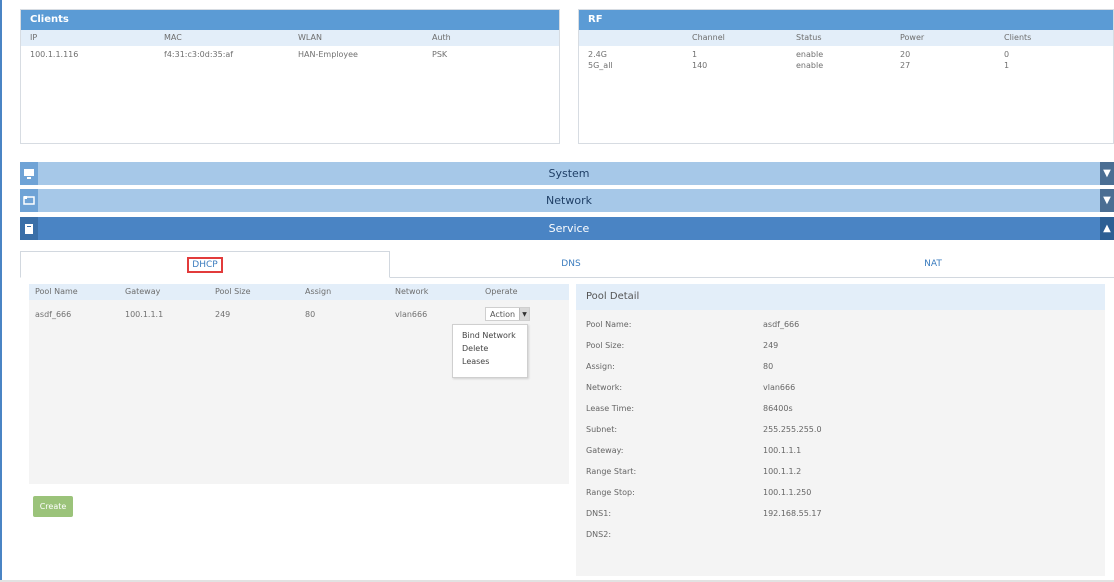  I want to click on detail-row: Range Stop: 100.1.1.250, so click(836, 494).